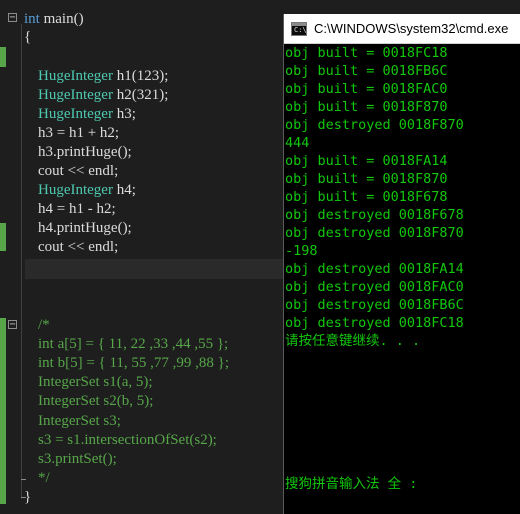  I want to click on cmd-app-icon: C:\, so click(299, 29).